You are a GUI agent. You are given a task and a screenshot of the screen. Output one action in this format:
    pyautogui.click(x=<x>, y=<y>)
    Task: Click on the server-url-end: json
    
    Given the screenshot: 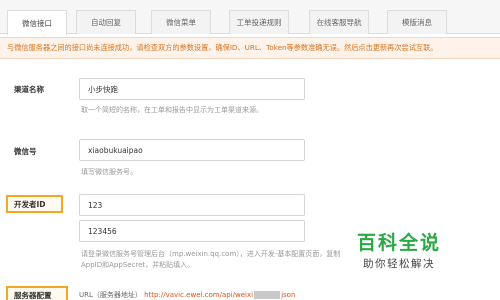 What is the action you would take?
    pyautogui.click(x=288, y=295)
    